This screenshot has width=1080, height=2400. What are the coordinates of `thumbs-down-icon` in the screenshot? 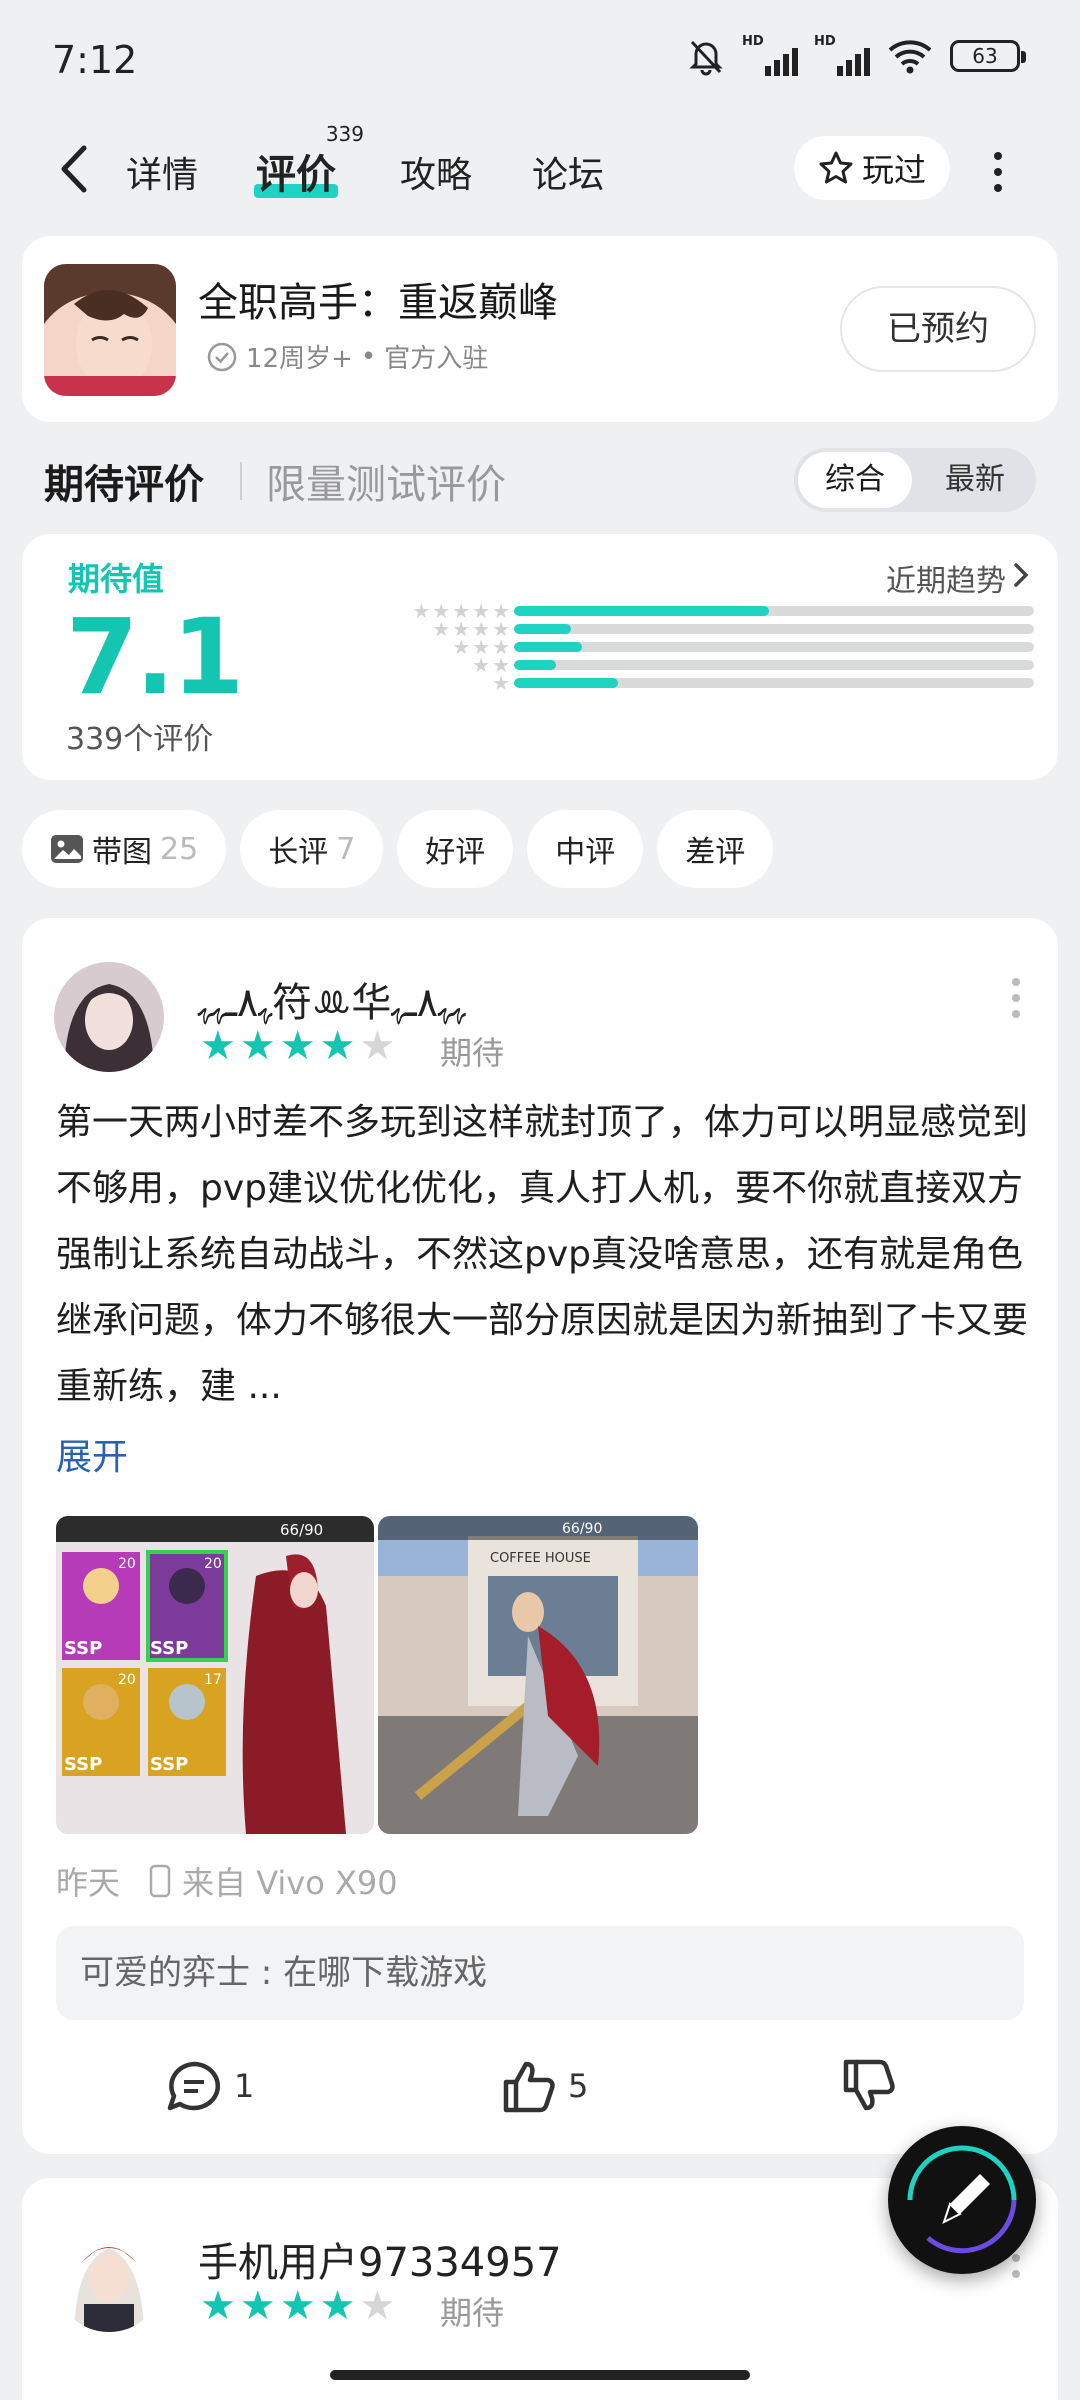 It's located at (869, 2085).